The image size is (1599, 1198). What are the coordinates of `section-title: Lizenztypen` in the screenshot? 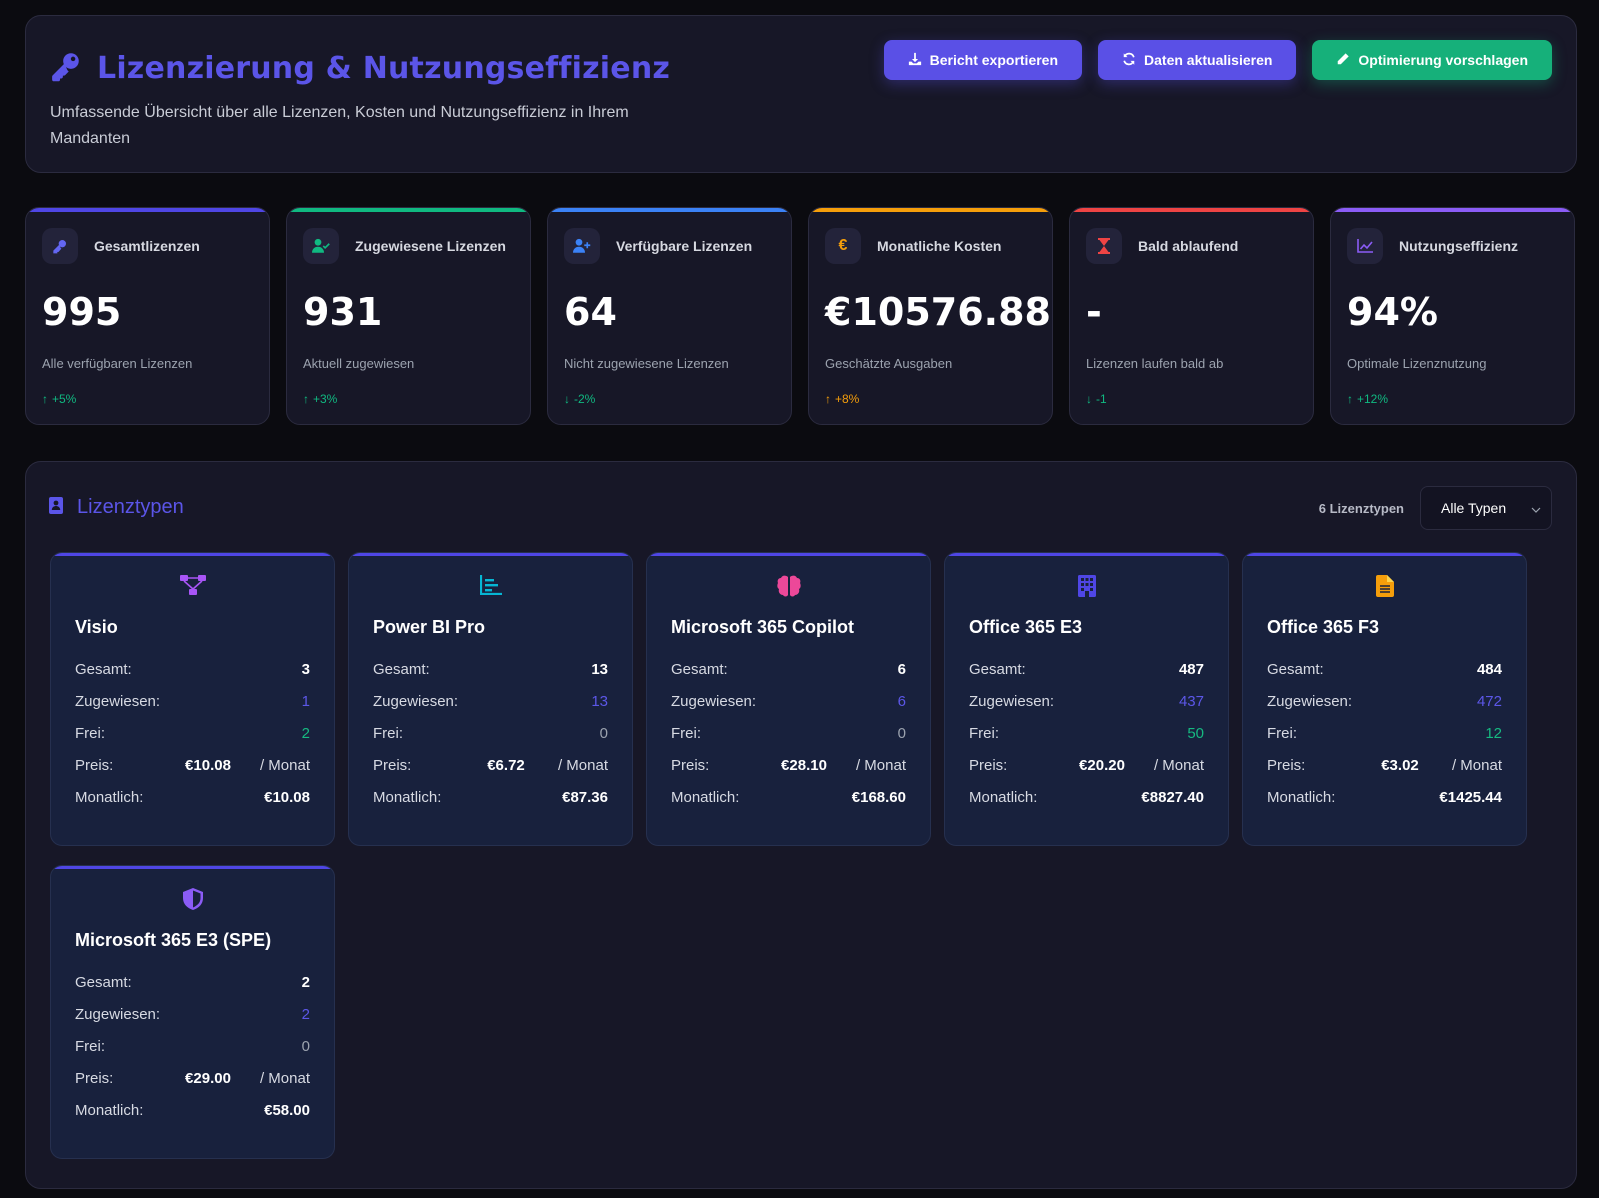 It's located at (130, 507).